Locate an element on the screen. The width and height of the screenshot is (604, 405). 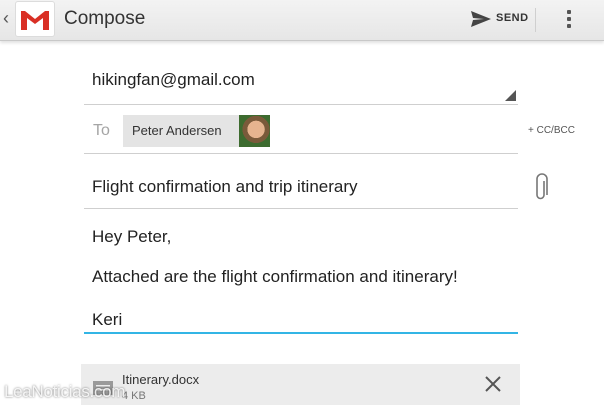
to-divider is located at coordinates (301, 153).